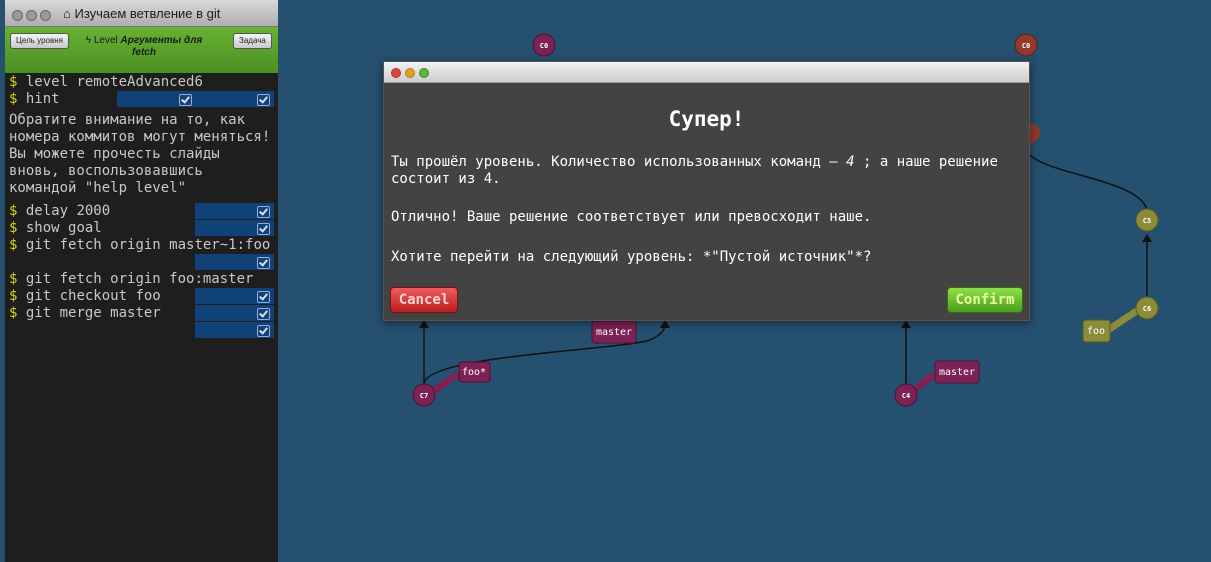 The image size is (1211, 562). Describe the element at coordinates (141, 228) in the screenshot. I see `command-line: $ show goal` at that location.